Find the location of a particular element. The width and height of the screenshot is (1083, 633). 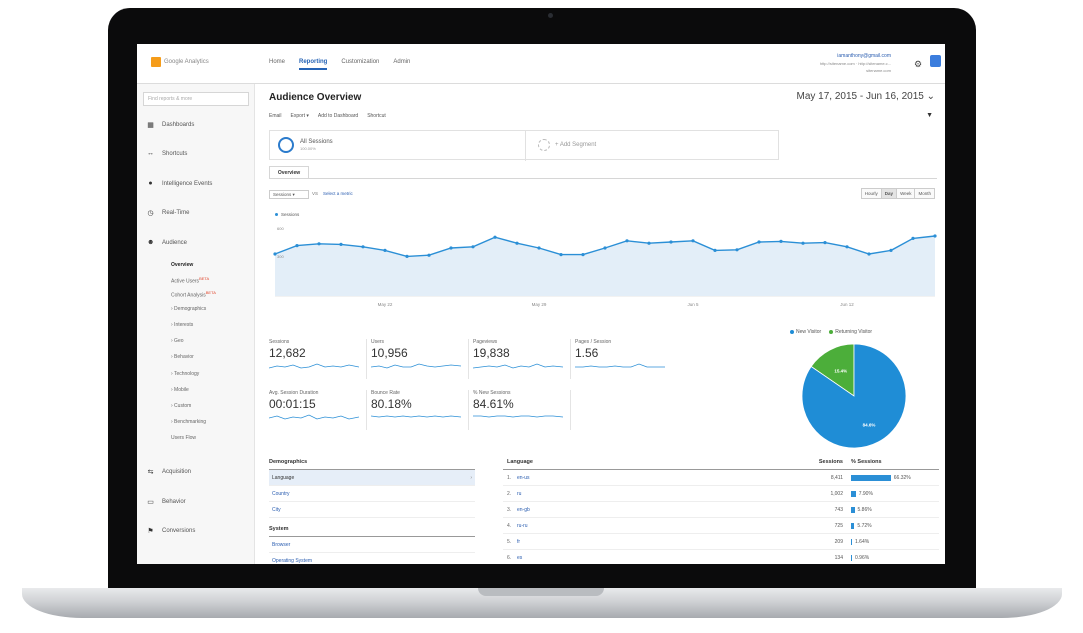

sidebar-item-shortcuts: ↔ Shortcuts is located at coordinates (167, 153).